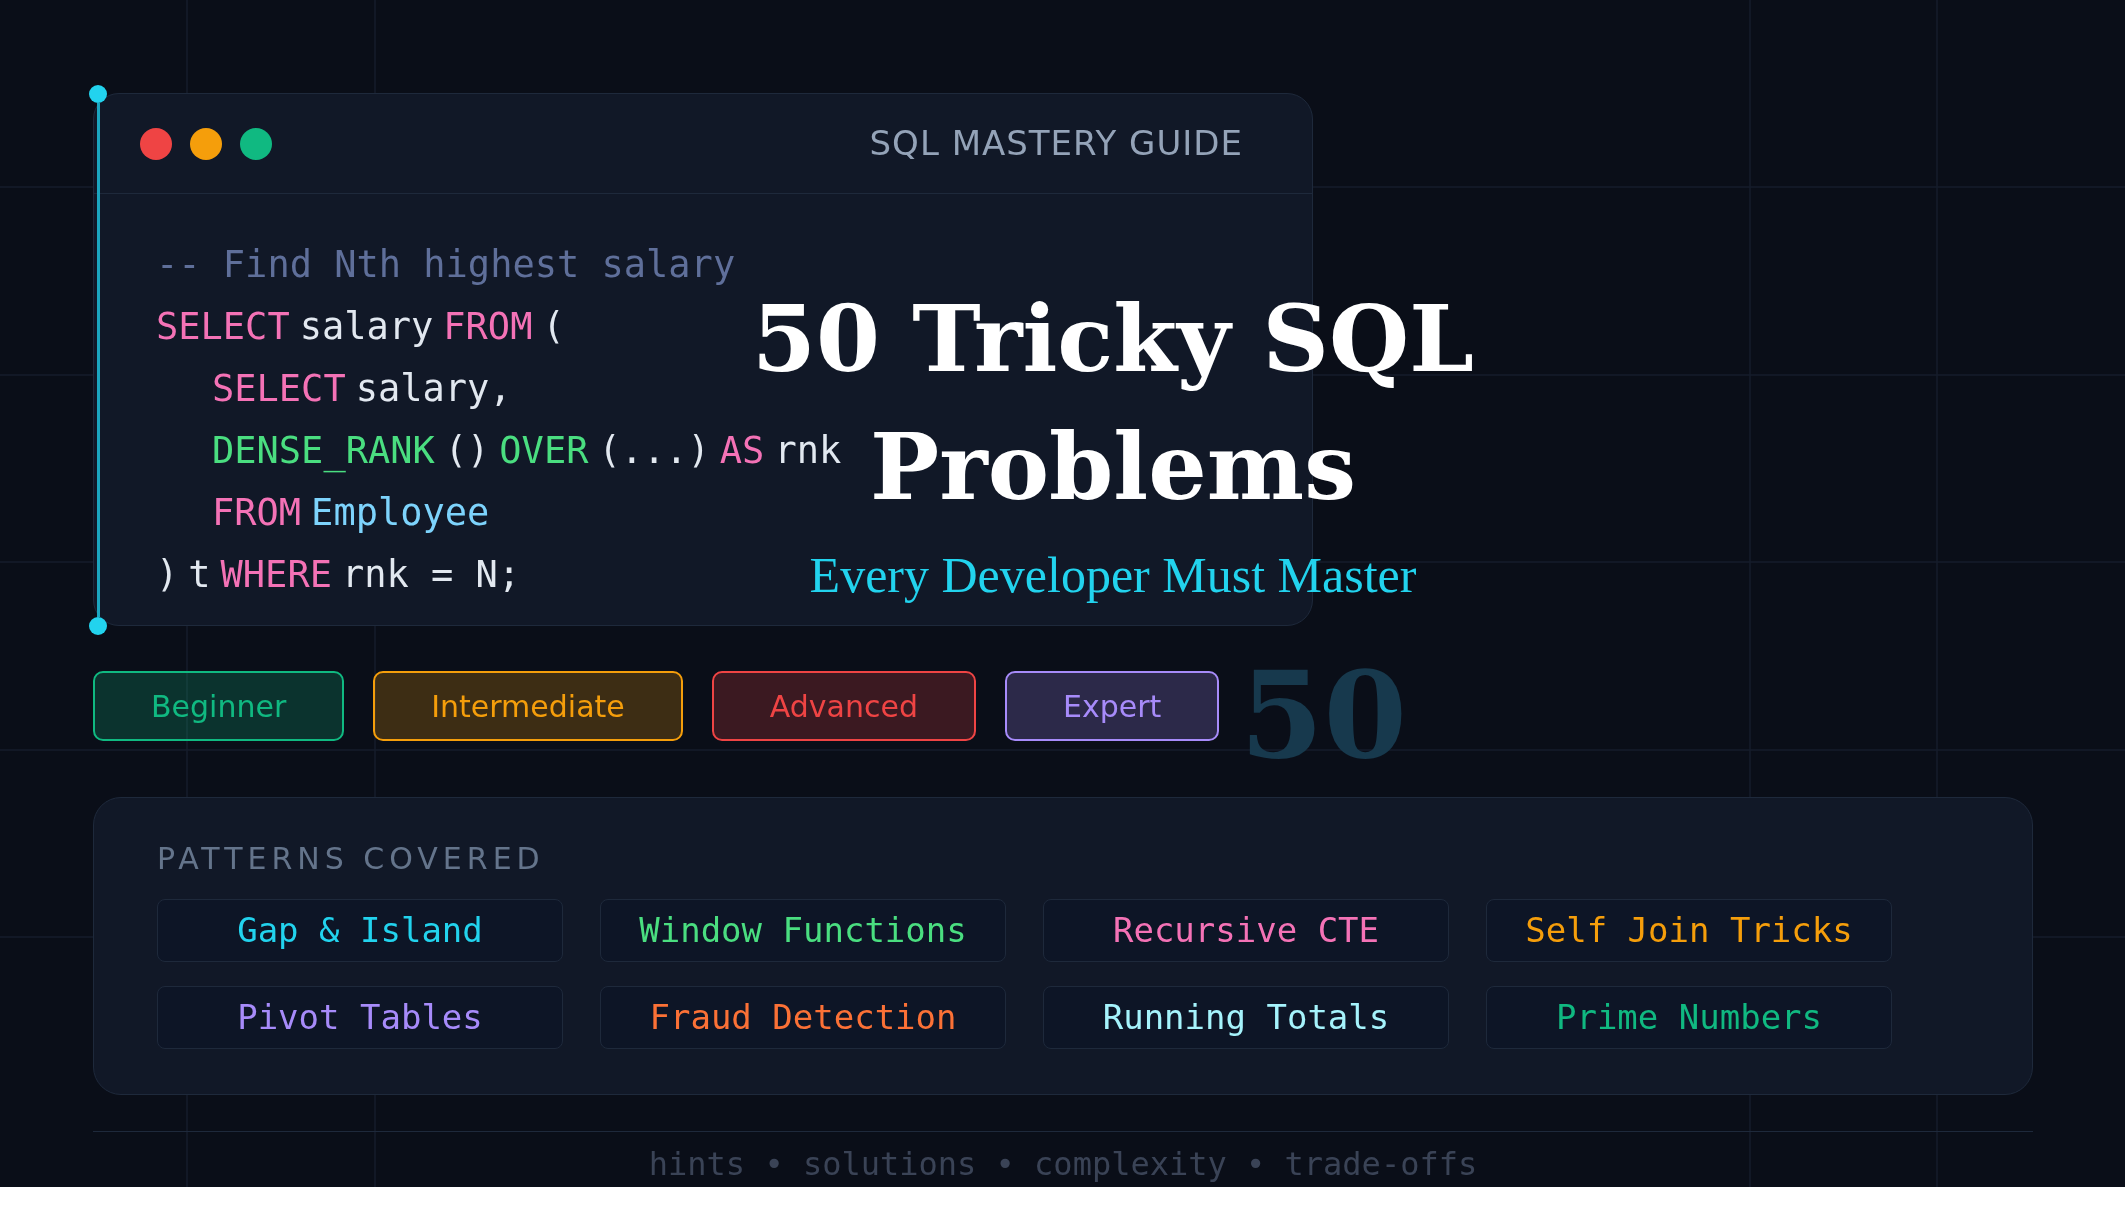  I want to click on pattern-chip: Window Functions, so click(803, 930).